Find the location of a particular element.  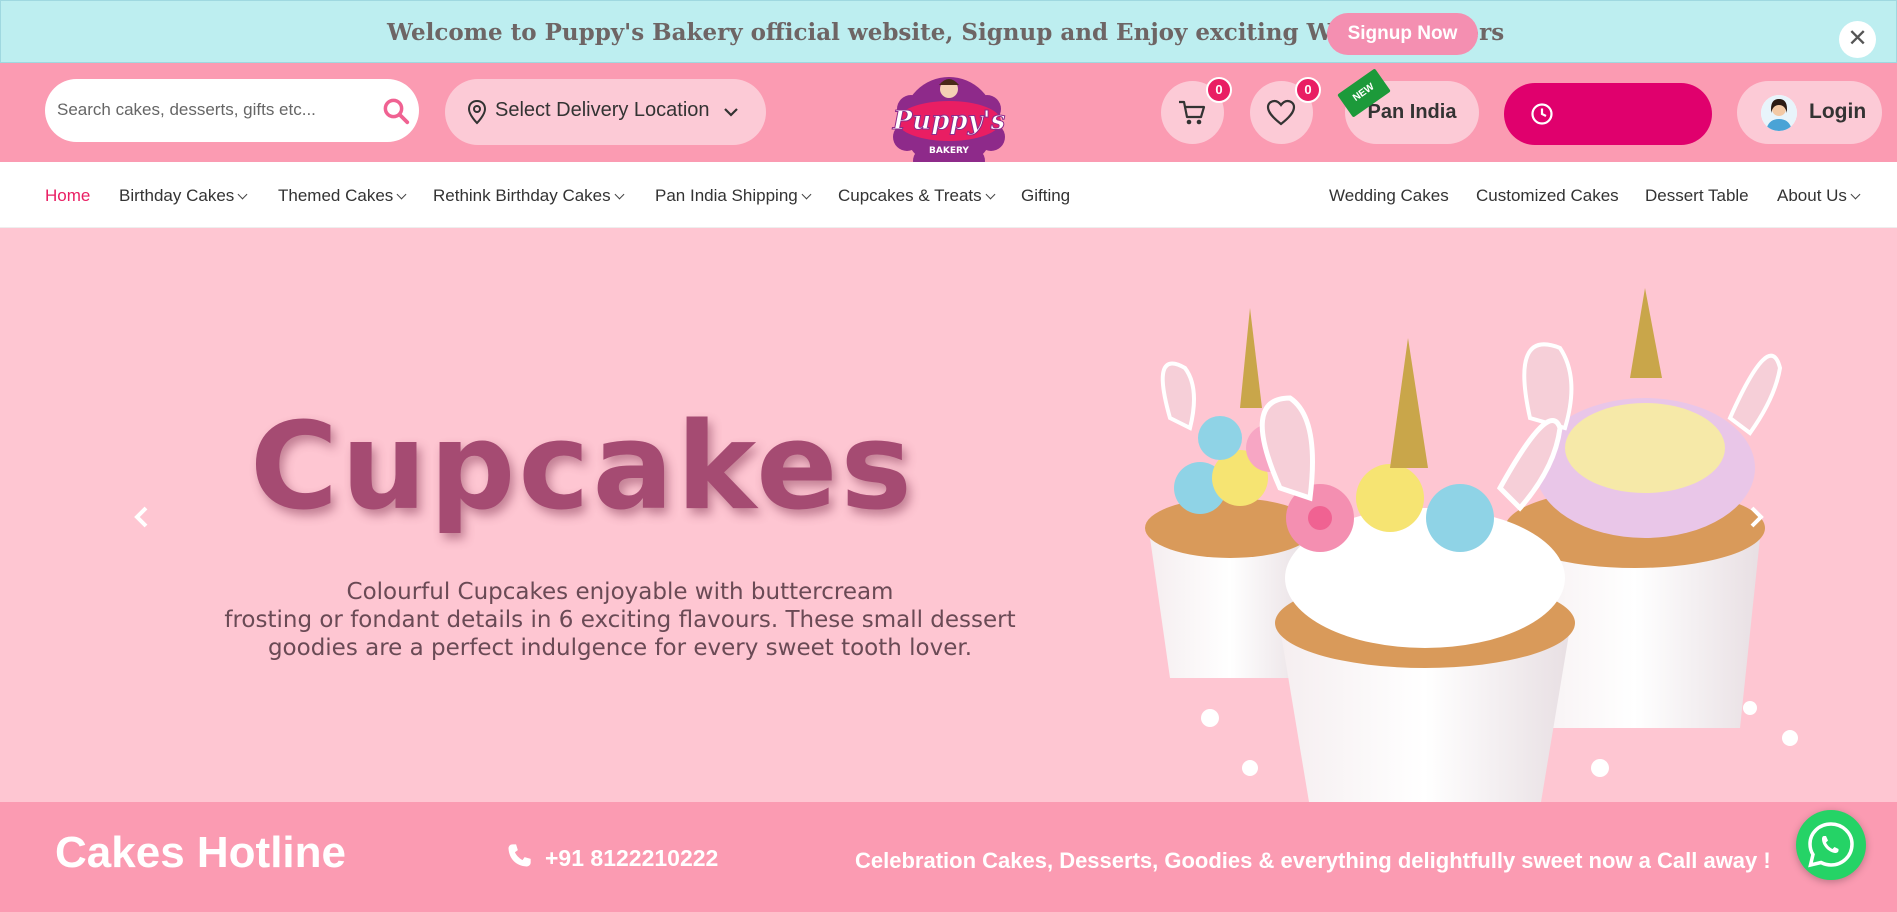

hotline-number-link: +91 8122210222 is located at coordinates (631, 858).